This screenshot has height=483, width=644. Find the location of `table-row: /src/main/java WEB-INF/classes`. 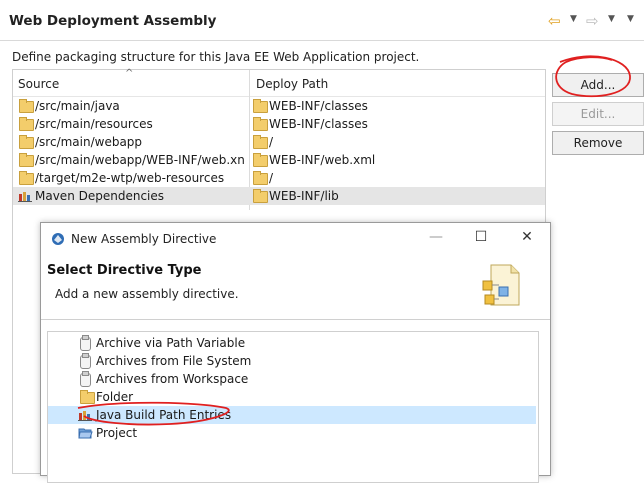

table-row: /src/main/java WEB-INF/classes is located at coordinates (279, 106).